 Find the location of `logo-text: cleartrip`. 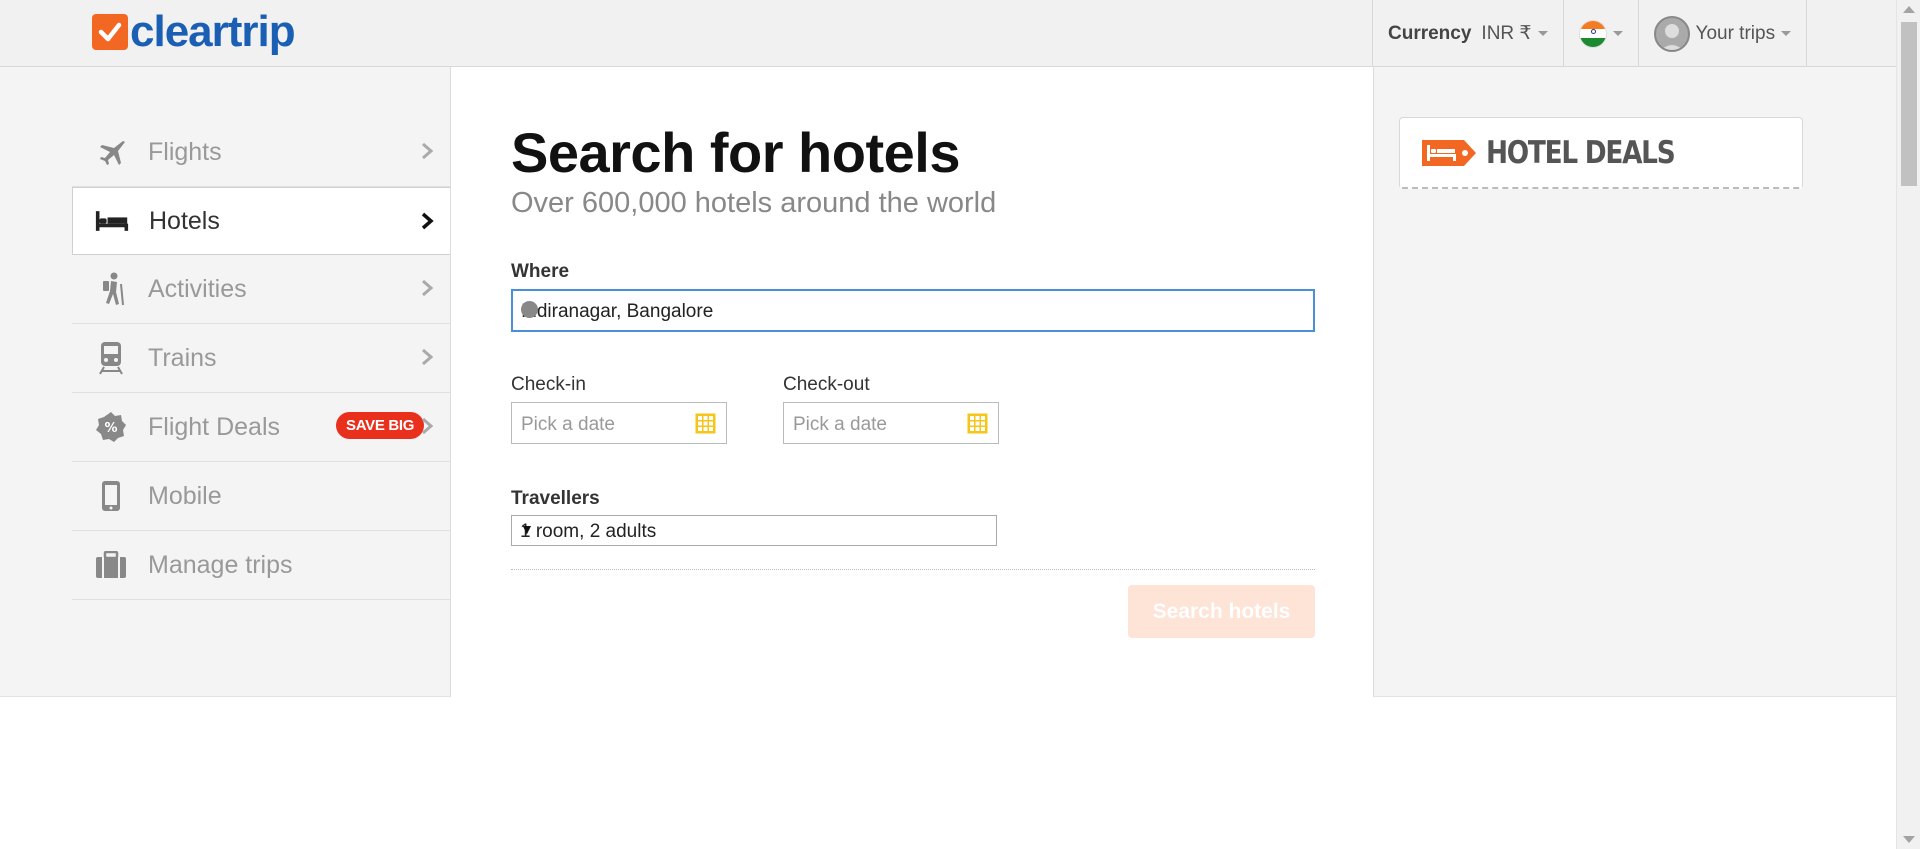

logo-text: cleartrip is located at coordinates (213, 31).